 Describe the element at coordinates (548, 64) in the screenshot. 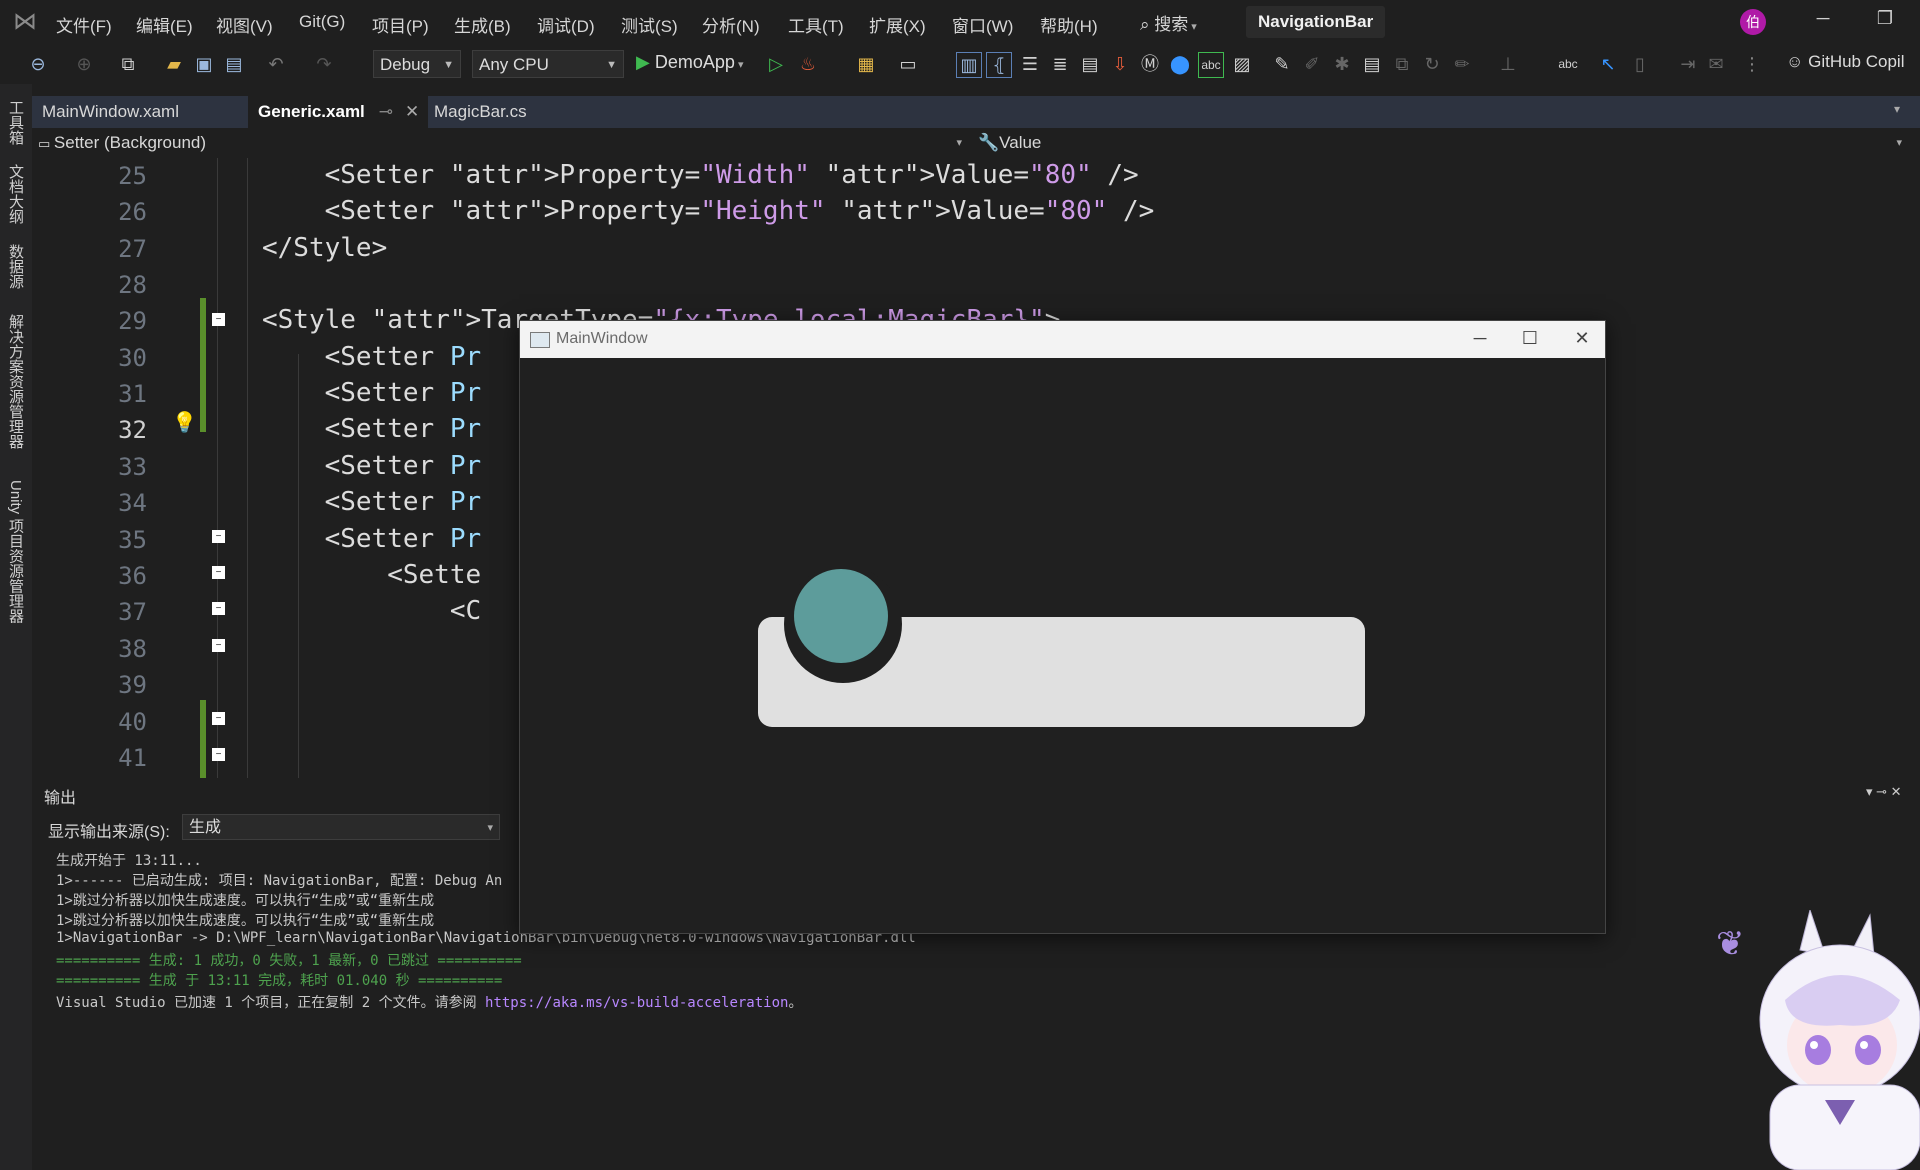

I see `platform-select: Any CPU ▼` at that location.